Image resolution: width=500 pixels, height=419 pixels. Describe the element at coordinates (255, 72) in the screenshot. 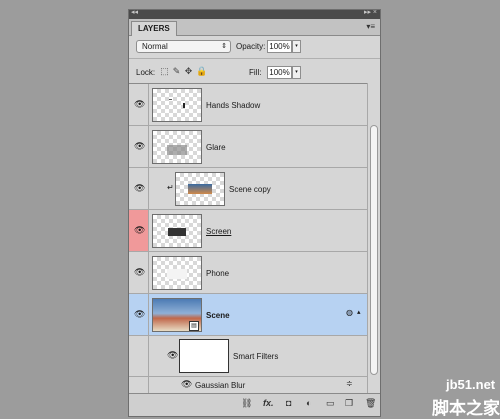

I see `fill-label: Fill:` at that location.